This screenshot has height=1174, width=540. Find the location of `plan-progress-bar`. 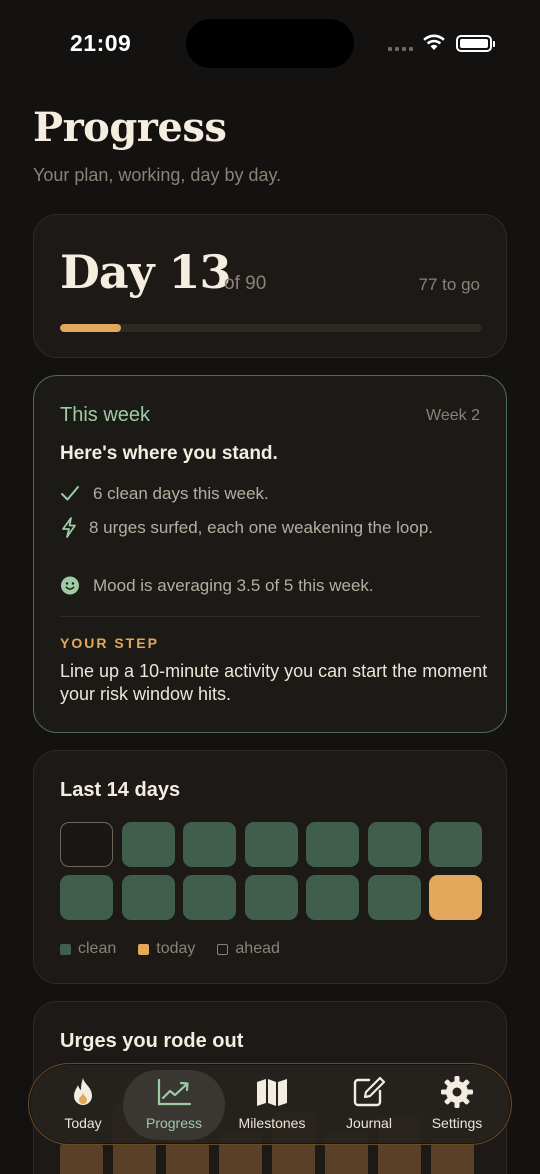

plan-progress-bar is located at coordinates (271, 328).